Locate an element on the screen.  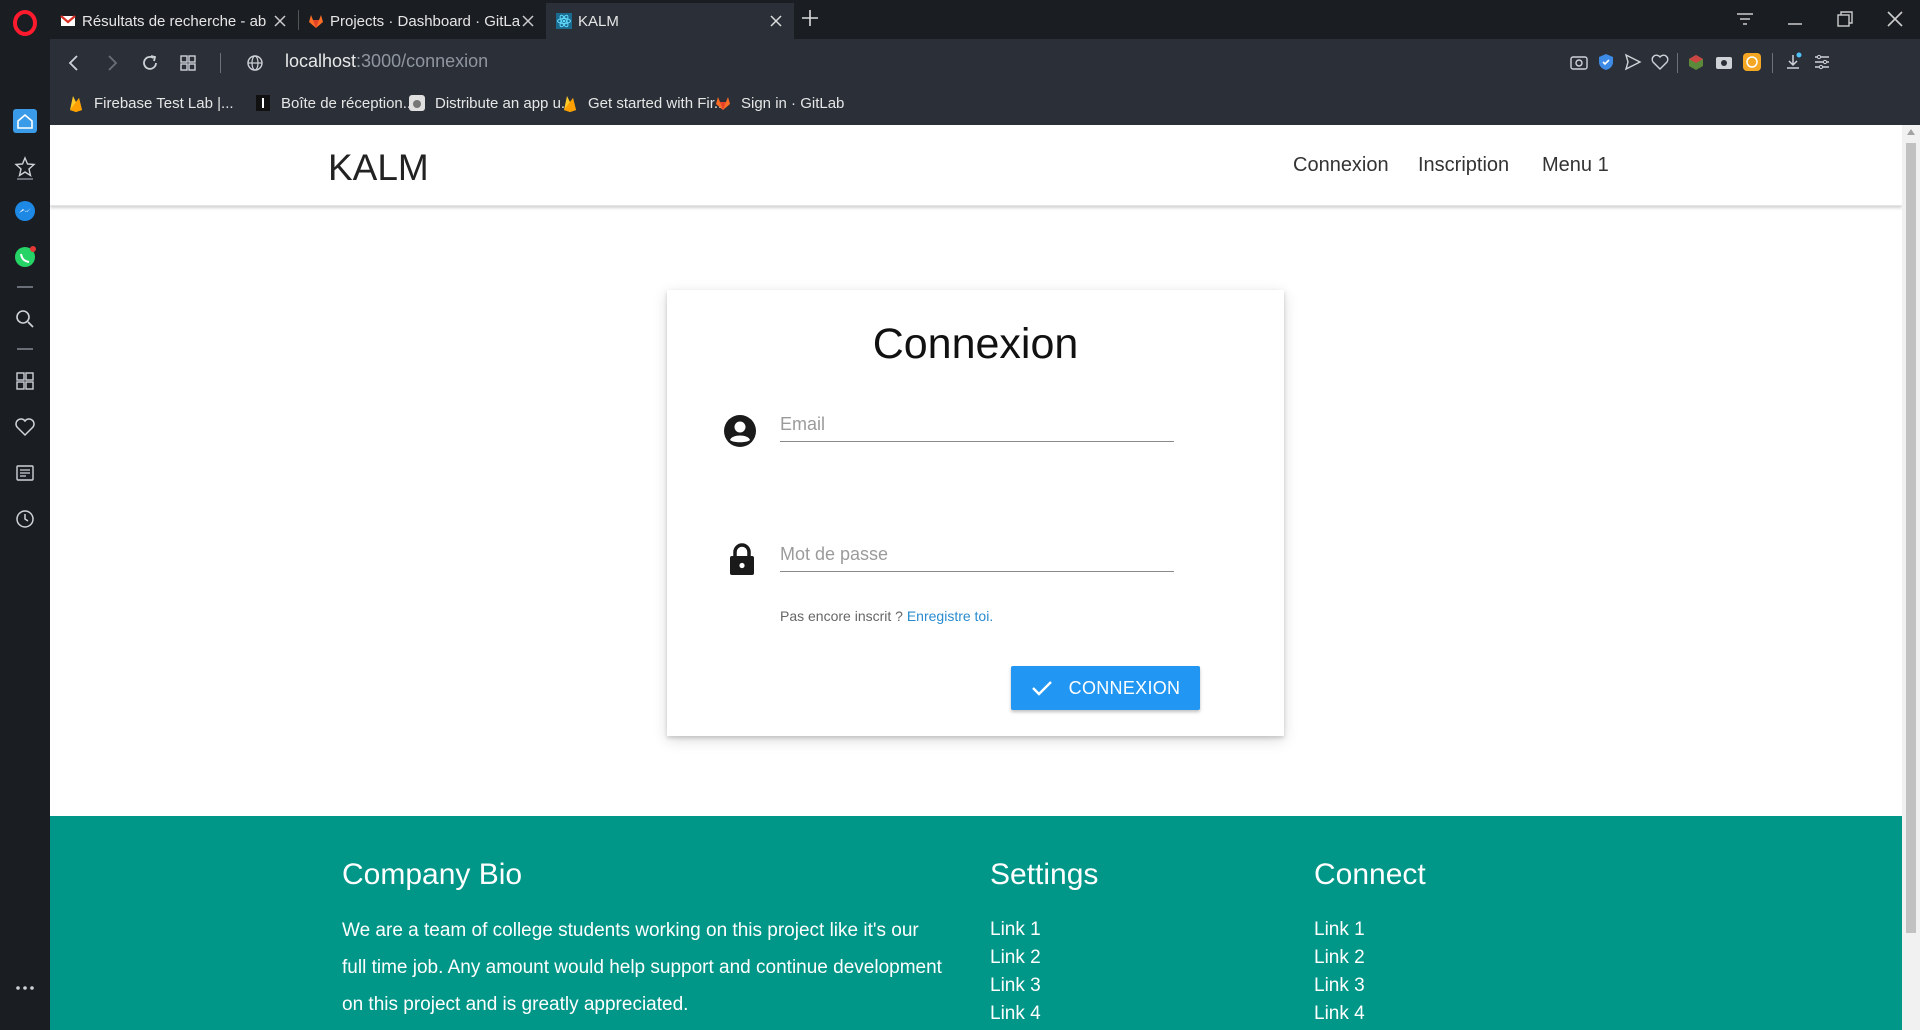
download-icon is located at coordinates (1793, 62).